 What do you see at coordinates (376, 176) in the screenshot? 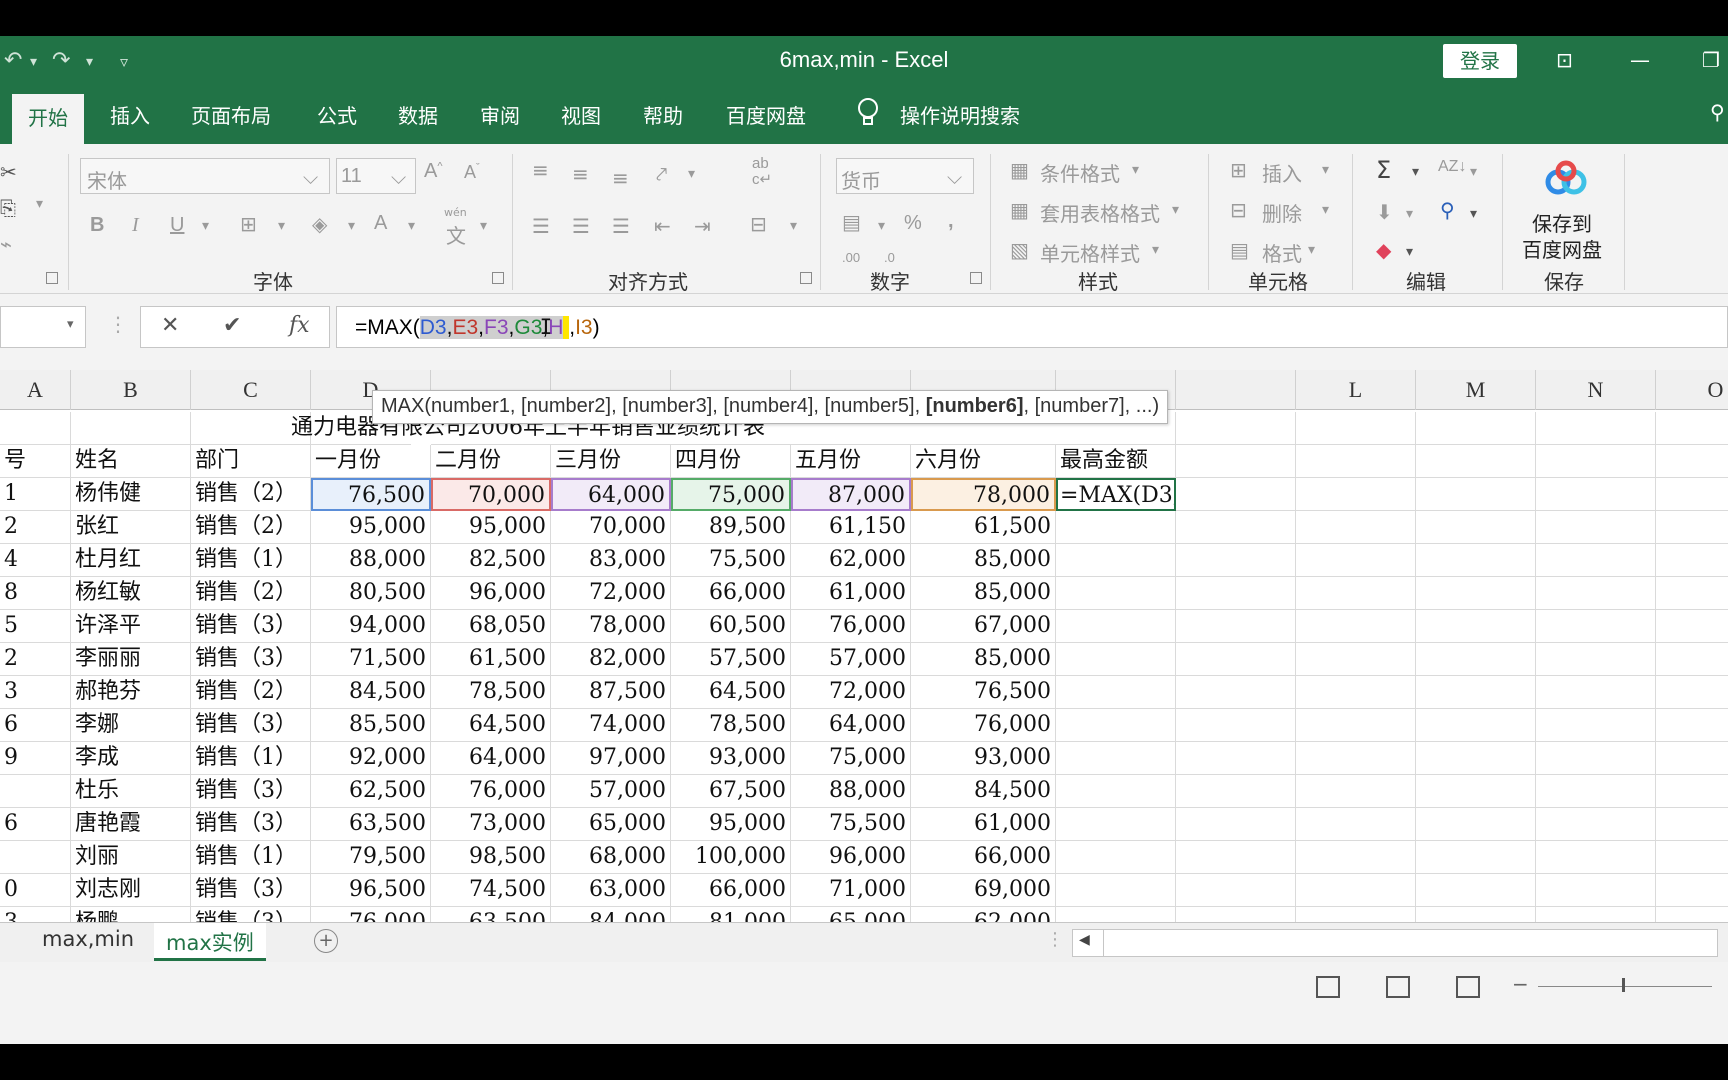
I see `font-size-combobox: 11 ⌵` at bounding box center [376, 176].